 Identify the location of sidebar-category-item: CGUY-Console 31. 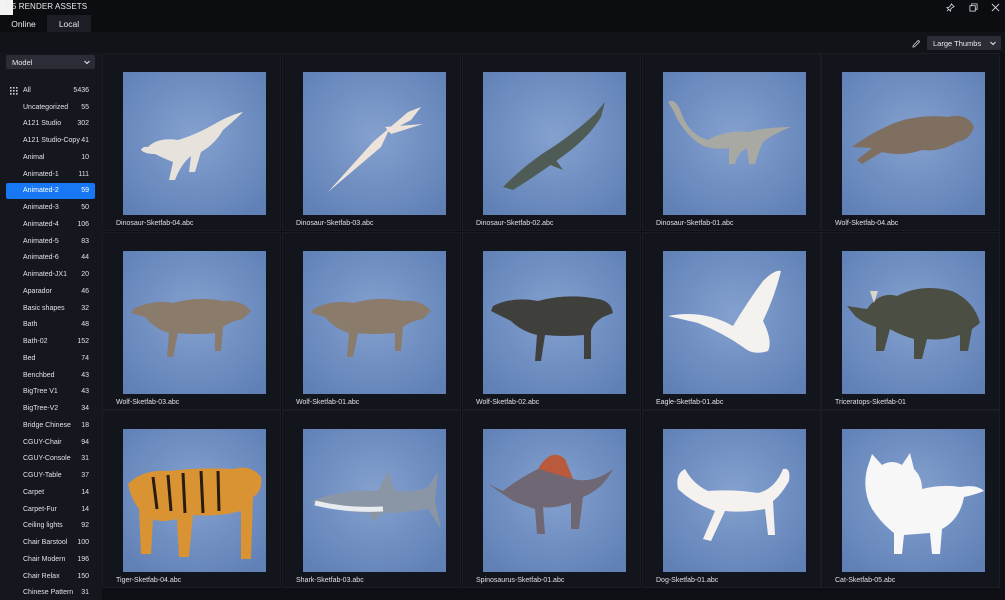
(50, 459).